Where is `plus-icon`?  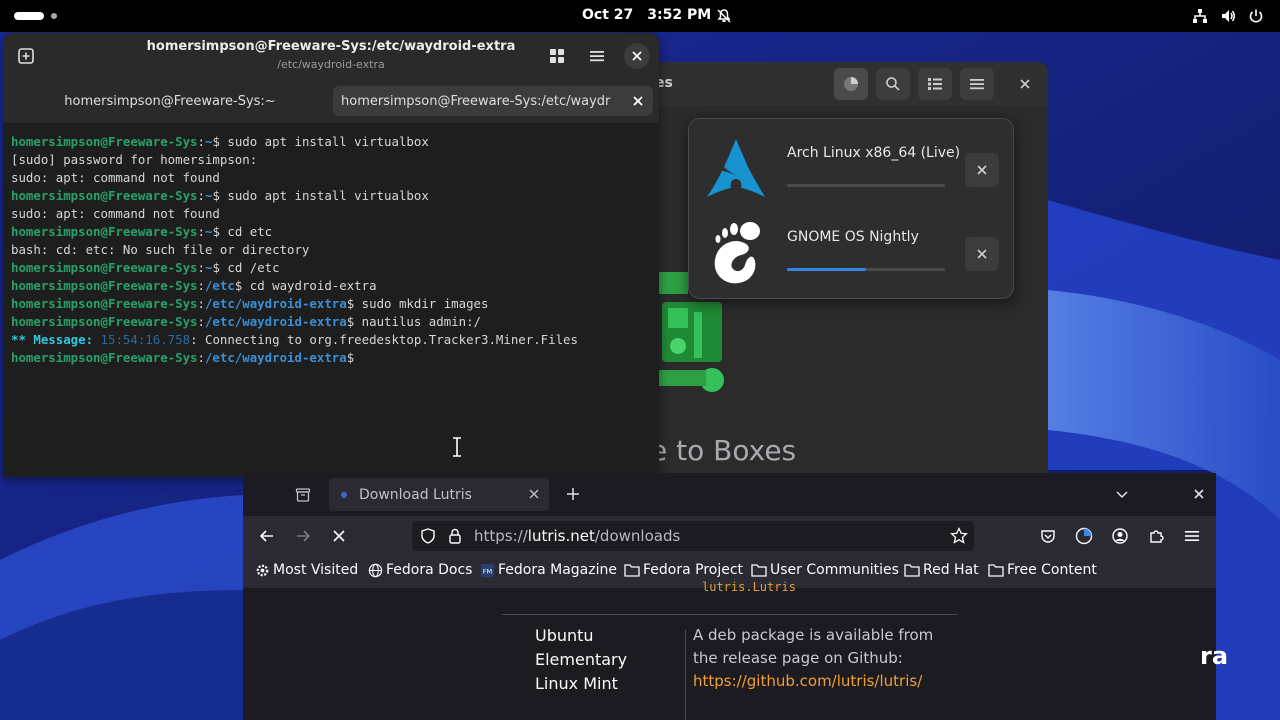 plus-icon is located at coordinates (573, 494).